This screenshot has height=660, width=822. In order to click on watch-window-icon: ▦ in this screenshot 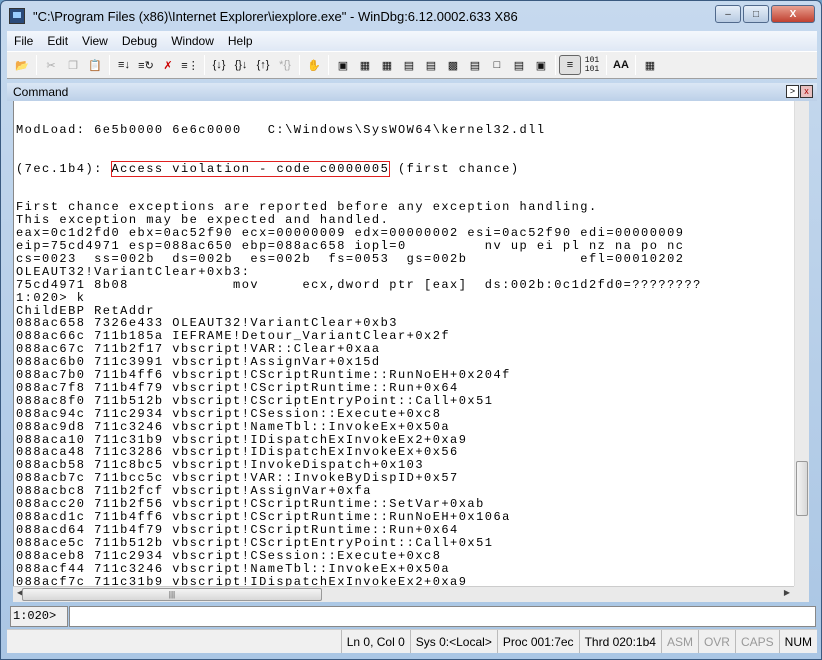, I will do `click(365, 65)`.